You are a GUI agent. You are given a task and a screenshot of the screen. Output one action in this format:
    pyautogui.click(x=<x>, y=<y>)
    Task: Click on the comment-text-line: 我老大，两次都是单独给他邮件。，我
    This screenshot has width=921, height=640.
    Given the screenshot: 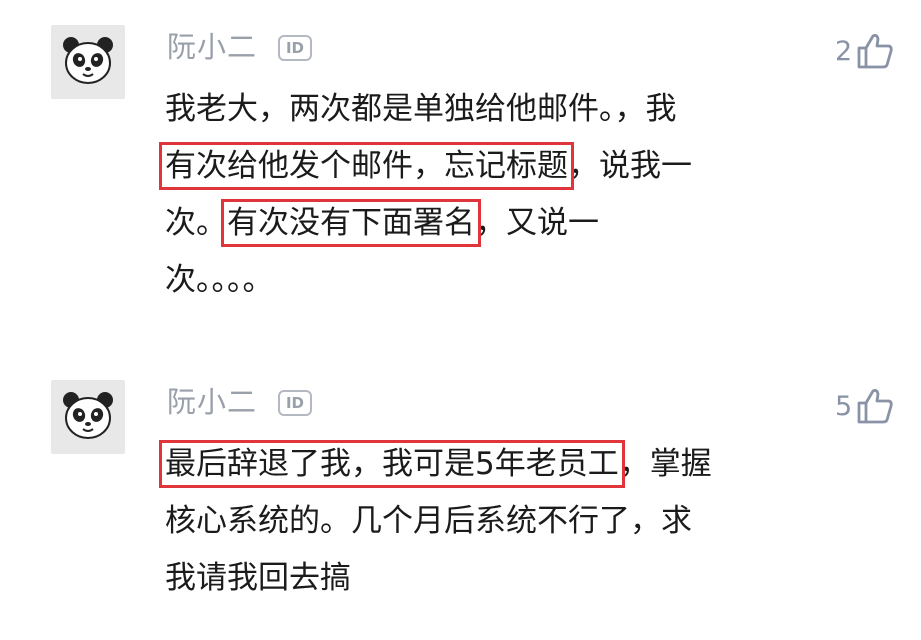 What is the action you would take?
    pyautogui.click(x=485, y=109)
    